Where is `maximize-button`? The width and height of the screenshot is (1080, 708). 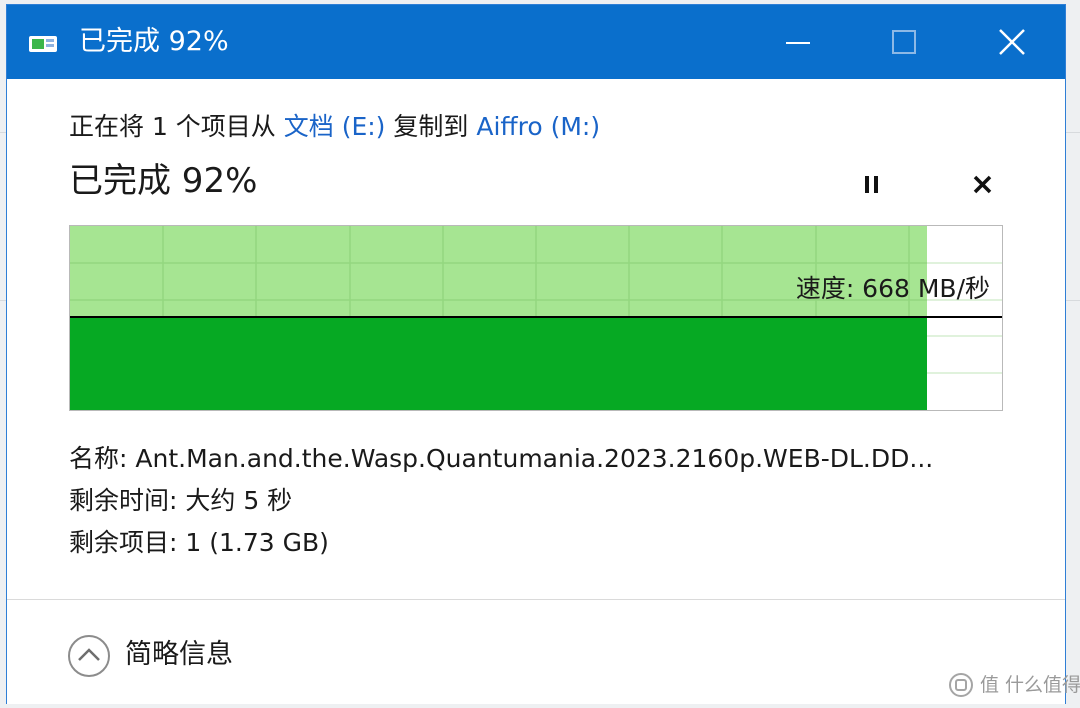 maximize-button is located at coordinates (903, 42).